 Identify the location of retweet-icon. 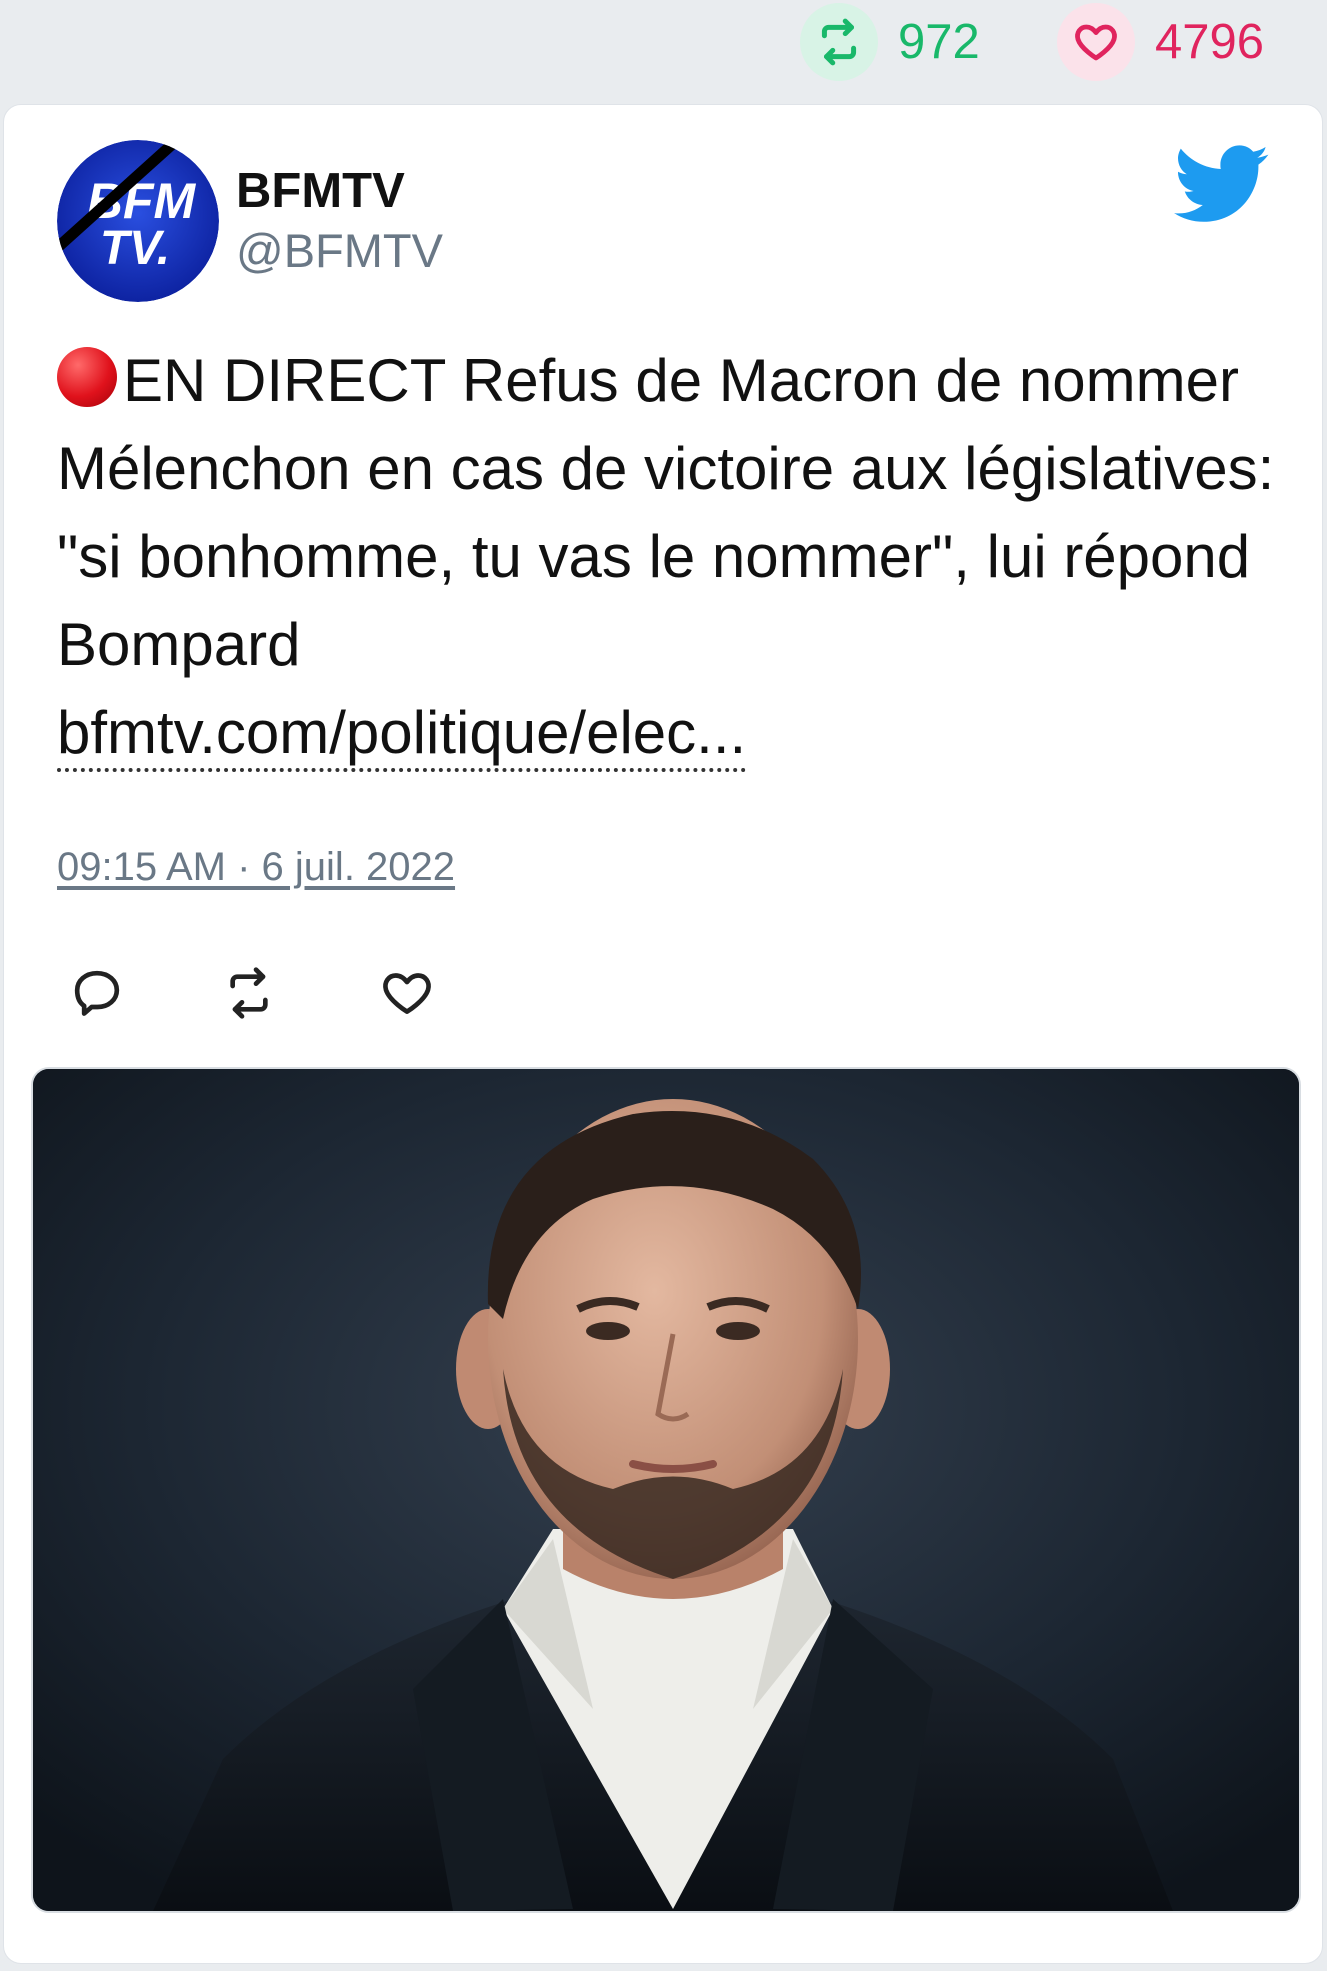
(839, 42).